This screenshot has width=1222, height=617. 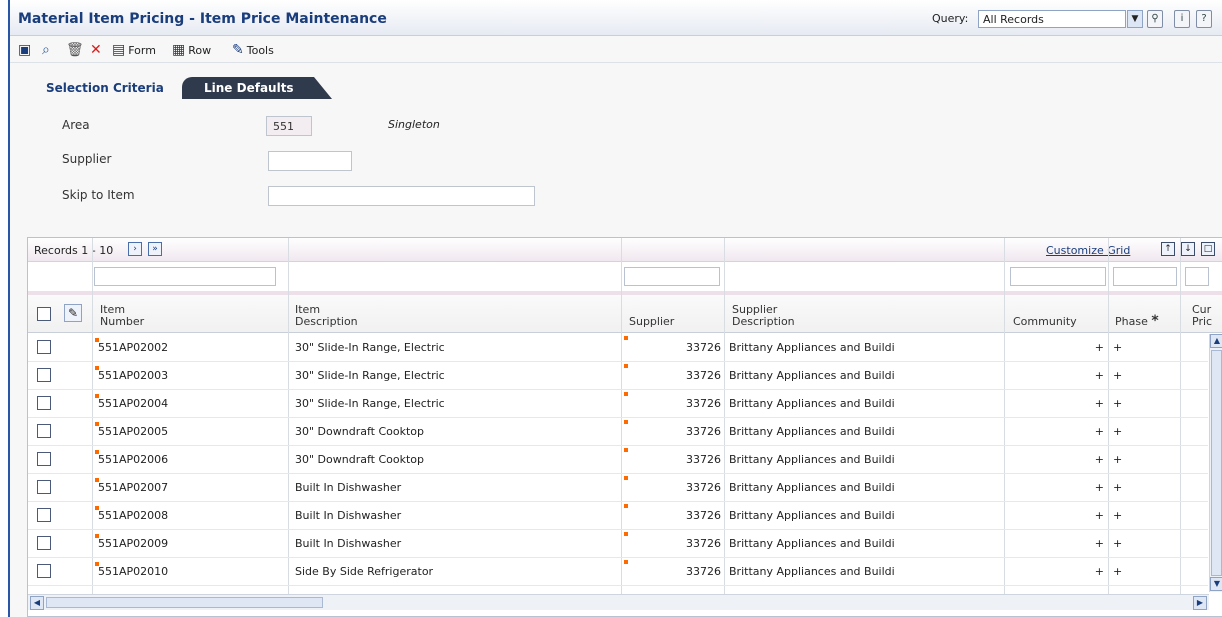 I want to click on customize-grid-link: Customize Grid, so click(x=1088, y=250).